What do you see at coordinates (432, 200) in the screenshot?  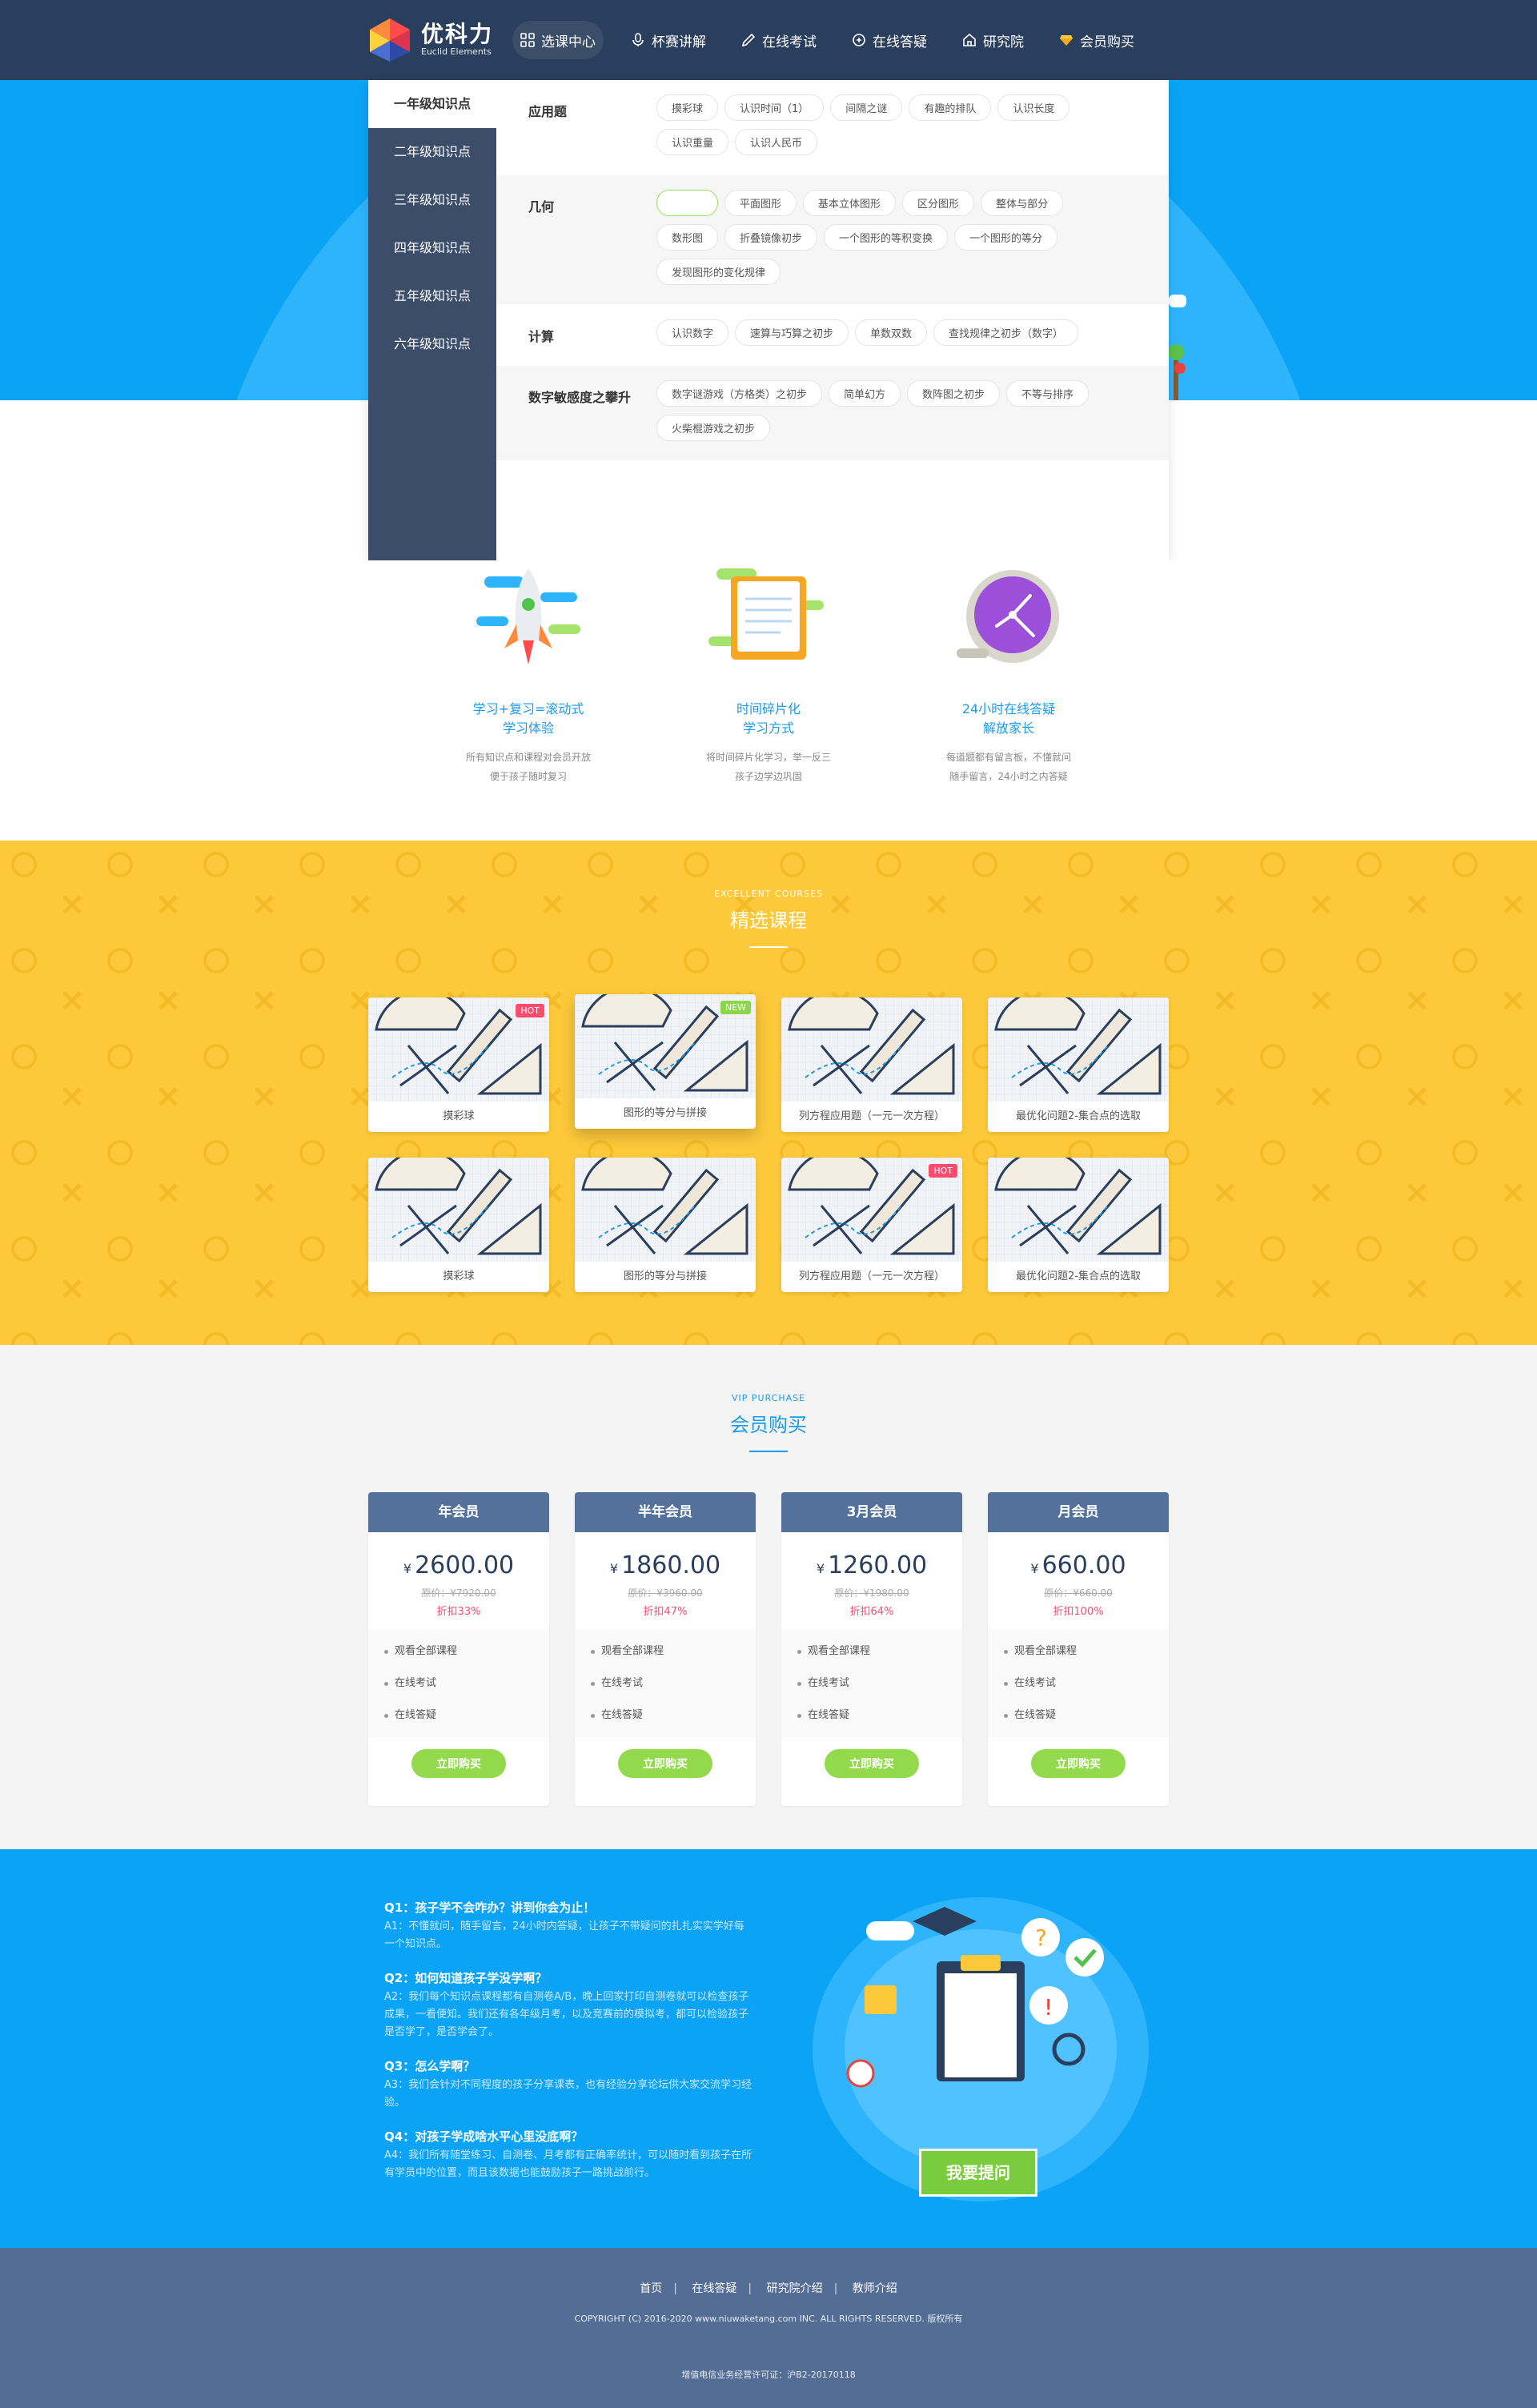 I see `grade-item-3: 三年级知识点` at bounding box center [432, 200].